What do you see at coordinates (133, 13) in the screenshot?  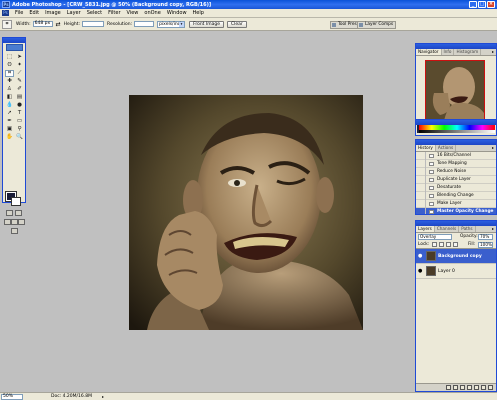 I see `menu-view: View` at bounding box center [133, 13].